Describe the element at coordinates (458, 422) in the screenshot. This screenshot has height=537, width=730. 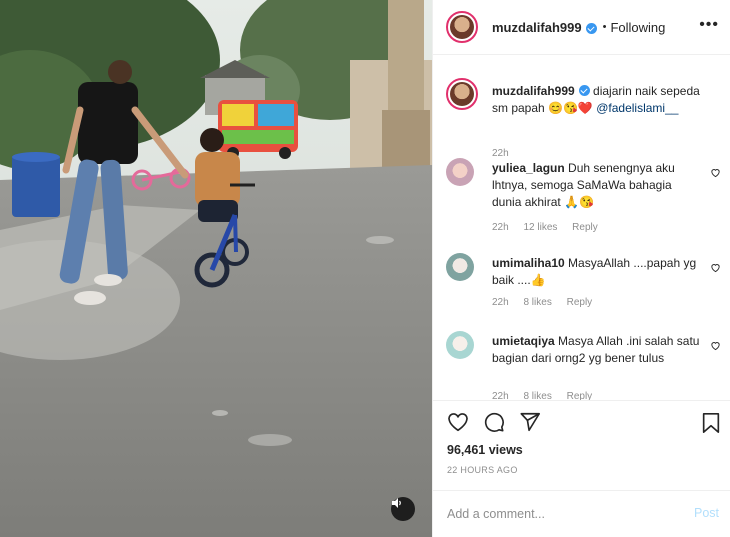
I see `like-heart-icon` at that location.